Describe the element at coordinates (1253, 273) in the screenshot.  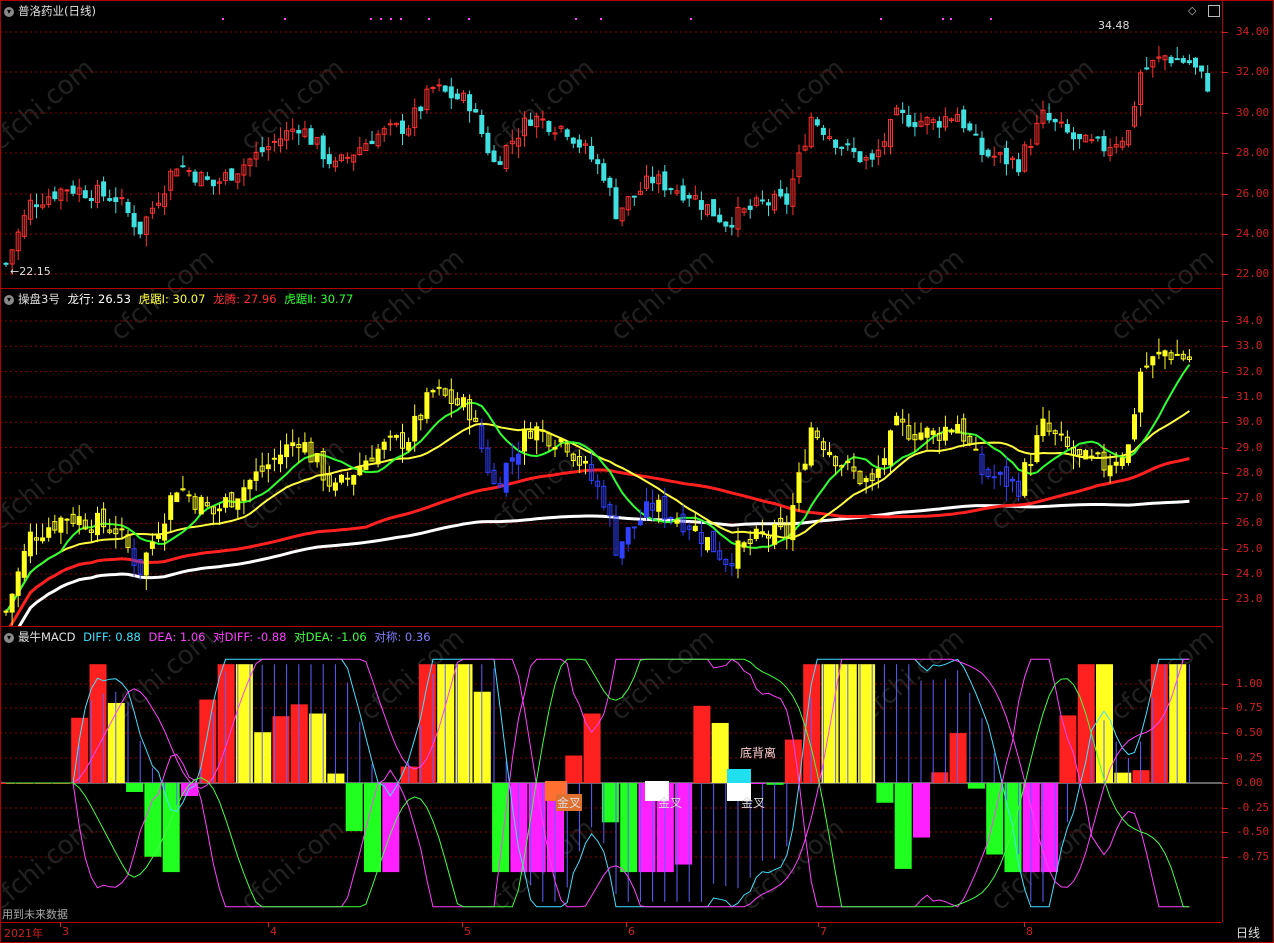
I see `y-axis-label: 22.00` at that location.